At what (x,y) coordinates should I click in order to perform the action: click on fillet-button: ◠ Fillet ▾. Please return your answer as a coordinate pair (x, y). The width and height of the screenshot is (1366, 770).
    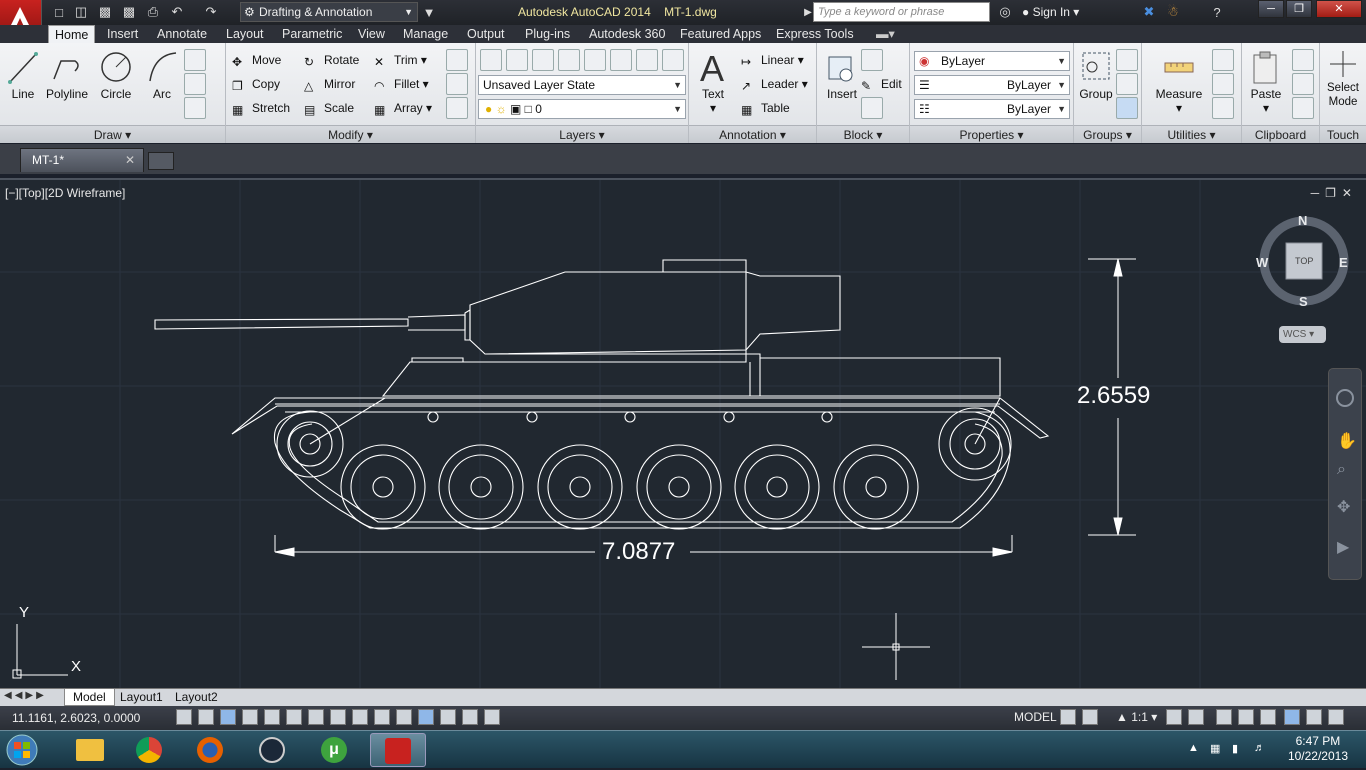
    Looking at the image, I should click on (401, 84).